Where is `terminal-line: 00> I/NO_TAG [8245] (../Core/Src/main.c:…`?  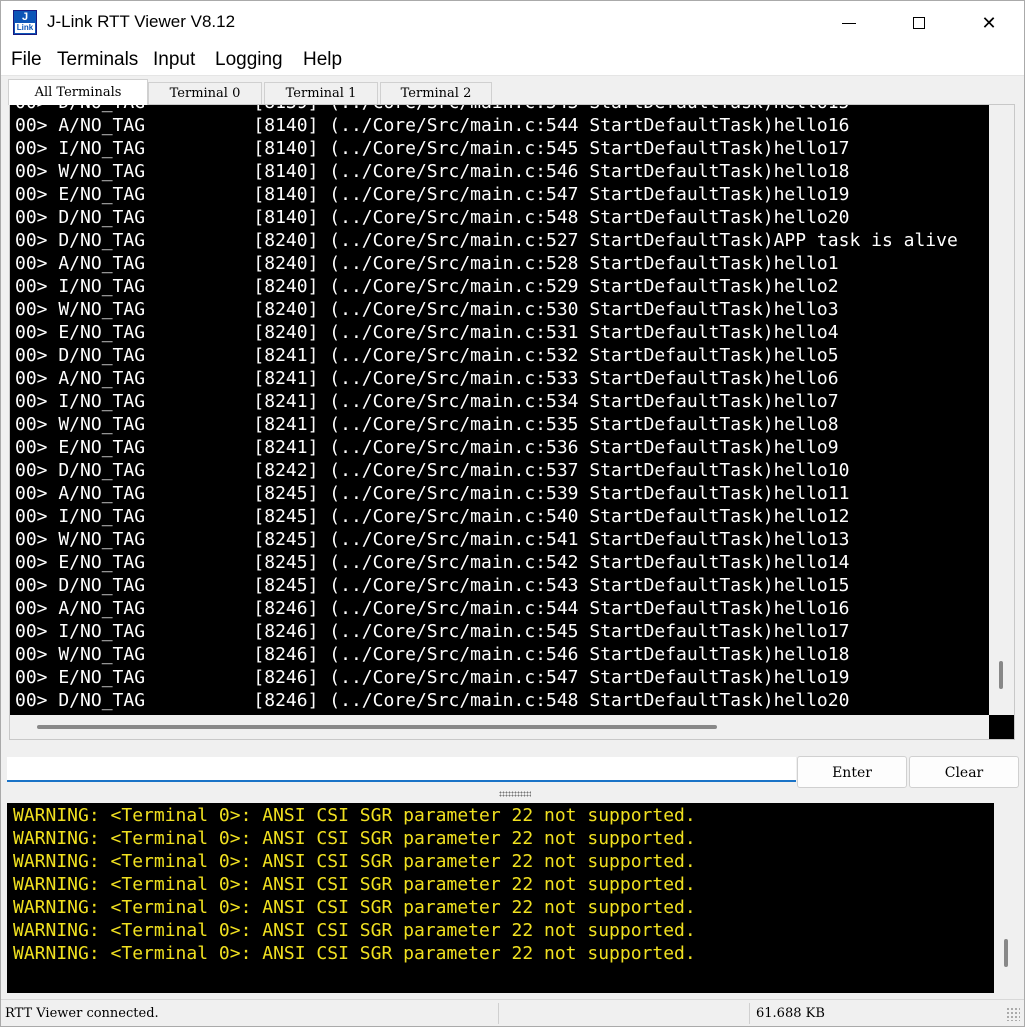 terminal-line: 00> I/NO_TAG [8245] (../Core/Src/main.c:… is located at coordinates (432, 516).